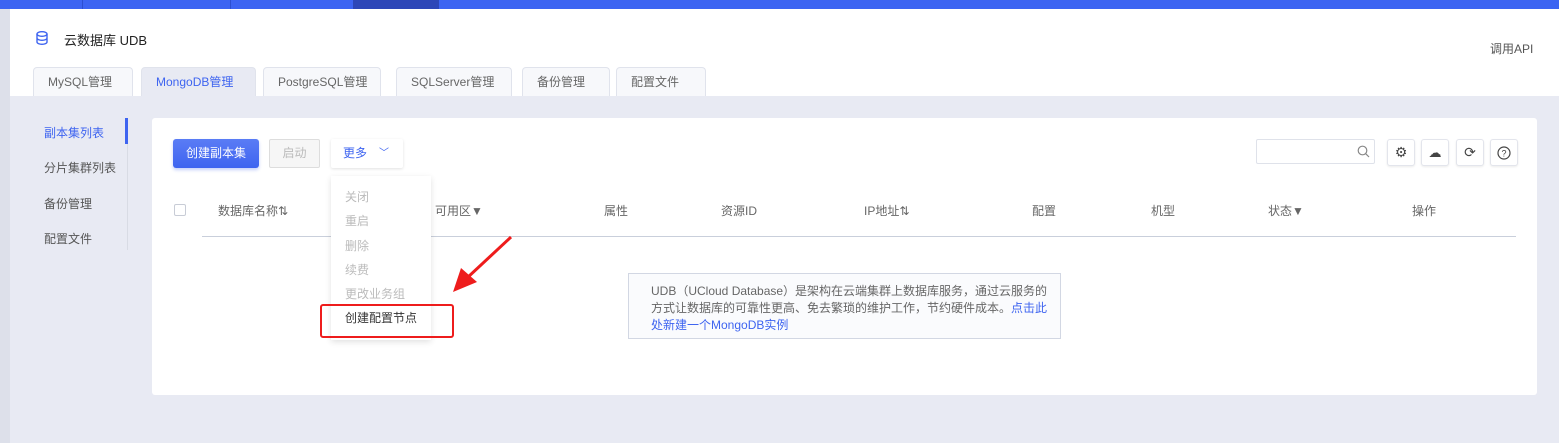  I want to click on page-title: 云数据库 UDB, so click(106, 40).